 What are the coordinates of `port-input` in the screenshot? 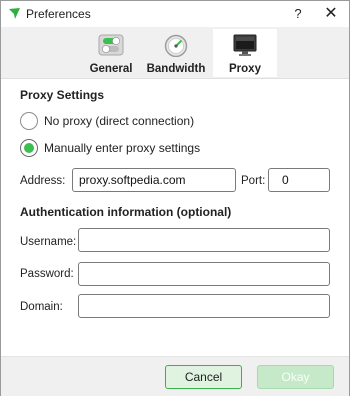 It's located at (299, 180).